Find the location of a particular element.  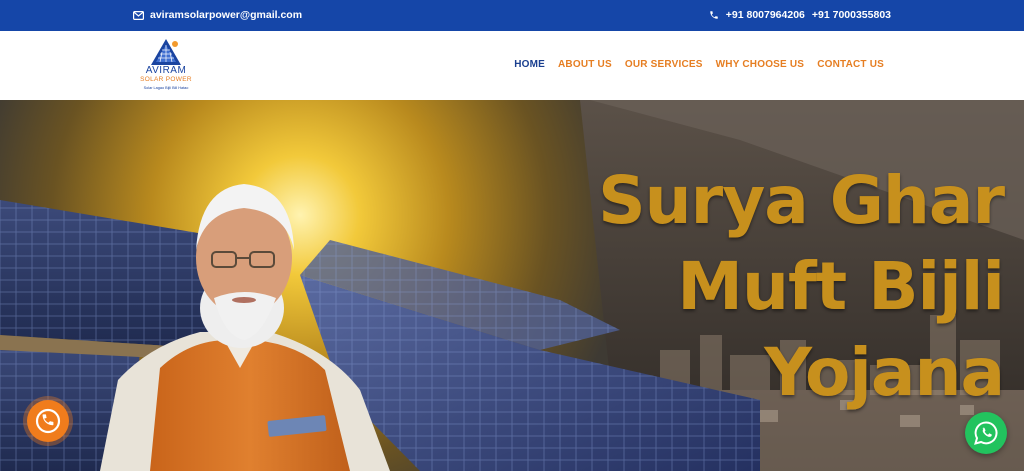

nav-about-us: ABOUT US is located at coordinates (585, 64).